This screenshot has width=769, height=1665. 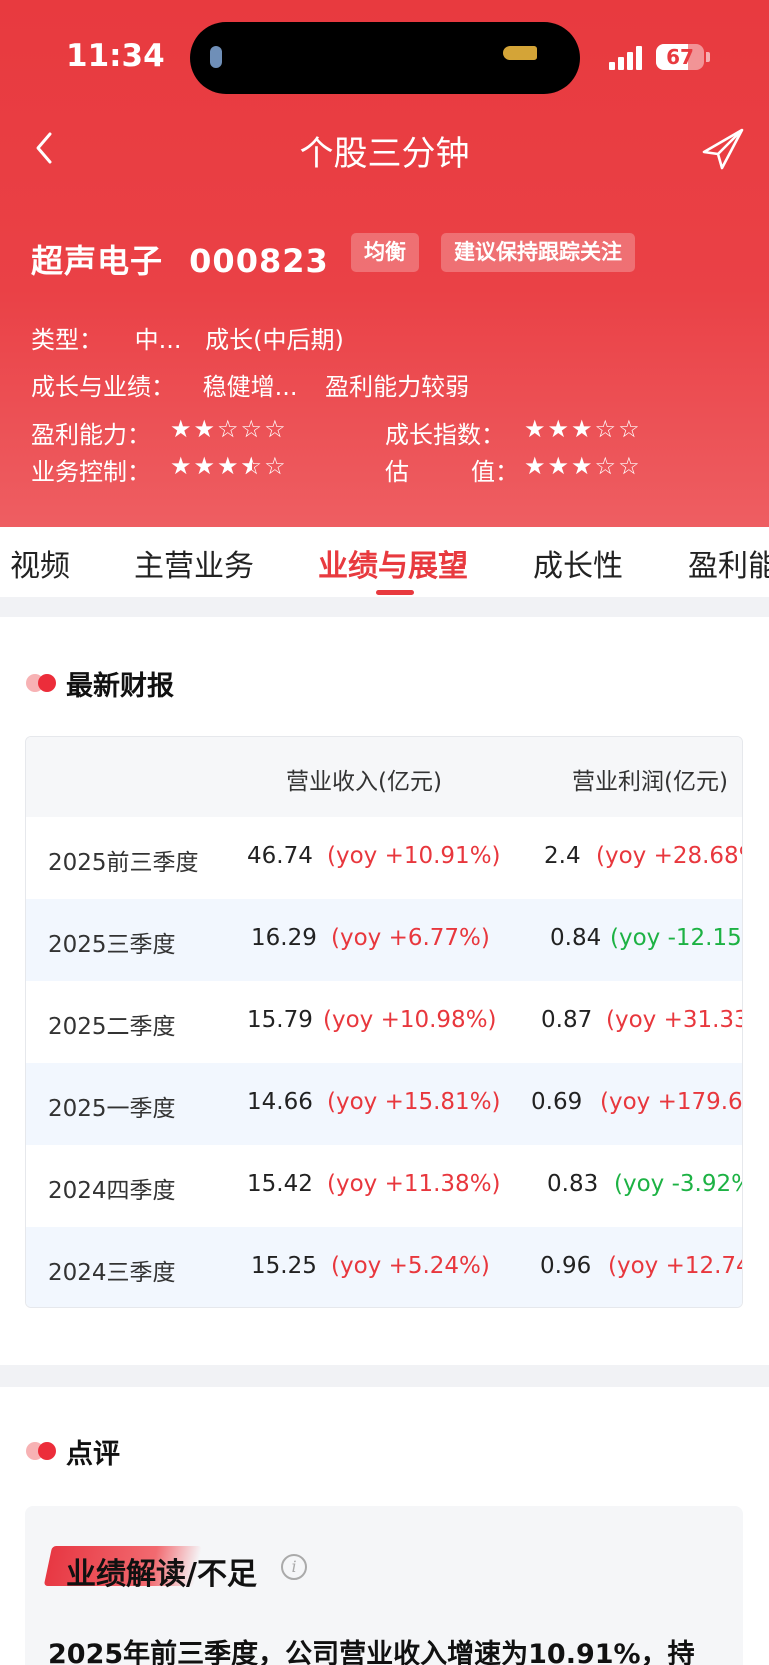 What do you see at coordinates (112, 1027) in the screenshot?
I see `period-cell: 2025二季度` at bounding box center [112, 1027].